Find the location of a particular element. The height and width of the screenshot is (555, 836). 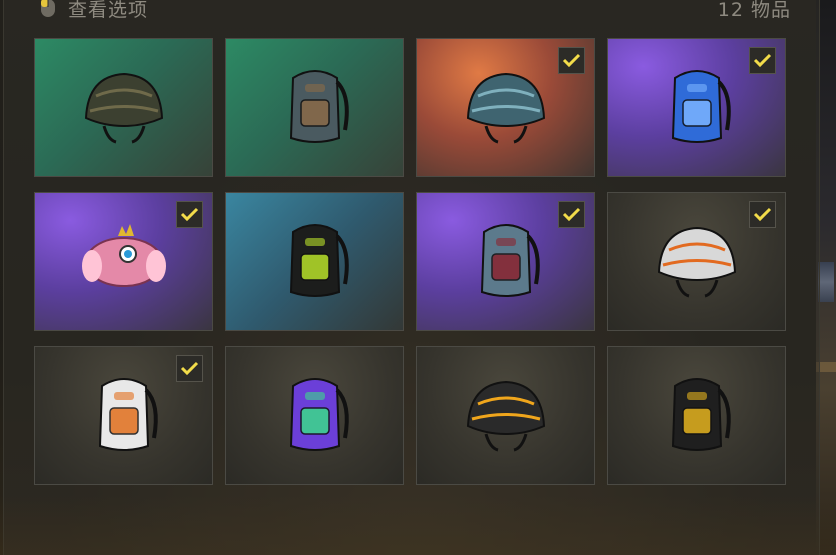

item-tile-backpack-blue-camo is located at coordinates (696, 107).